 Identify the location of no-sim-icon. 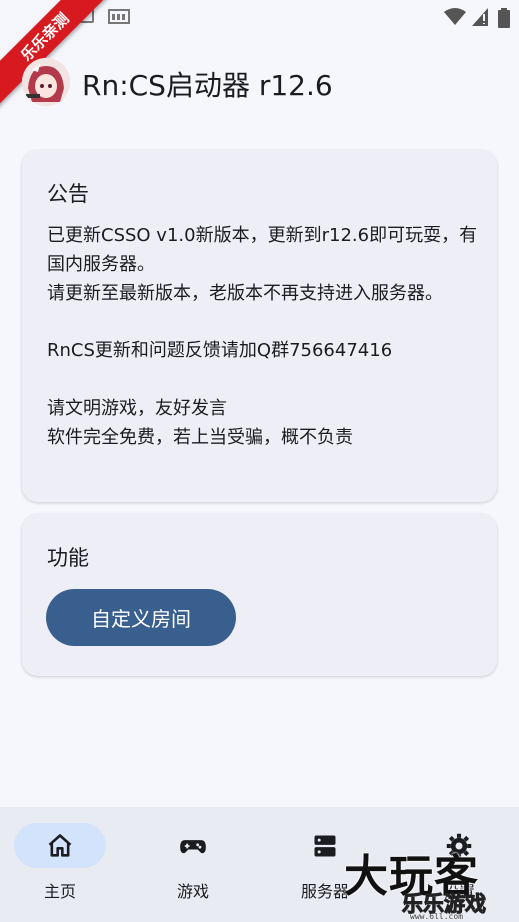
(480, 19).